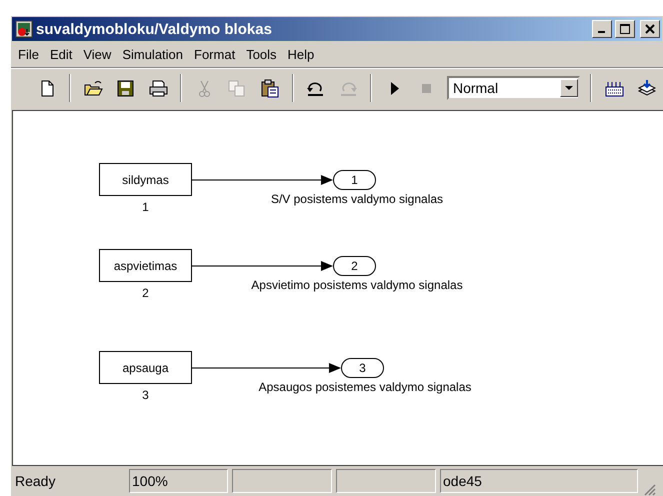  I want to click on save-icon, so click(126, 88).